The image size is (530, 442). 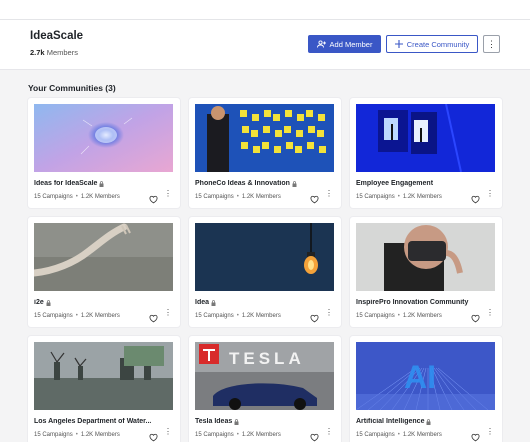 I want to click on org-member-count: 2.7k Members, so click(x=54, y=52).